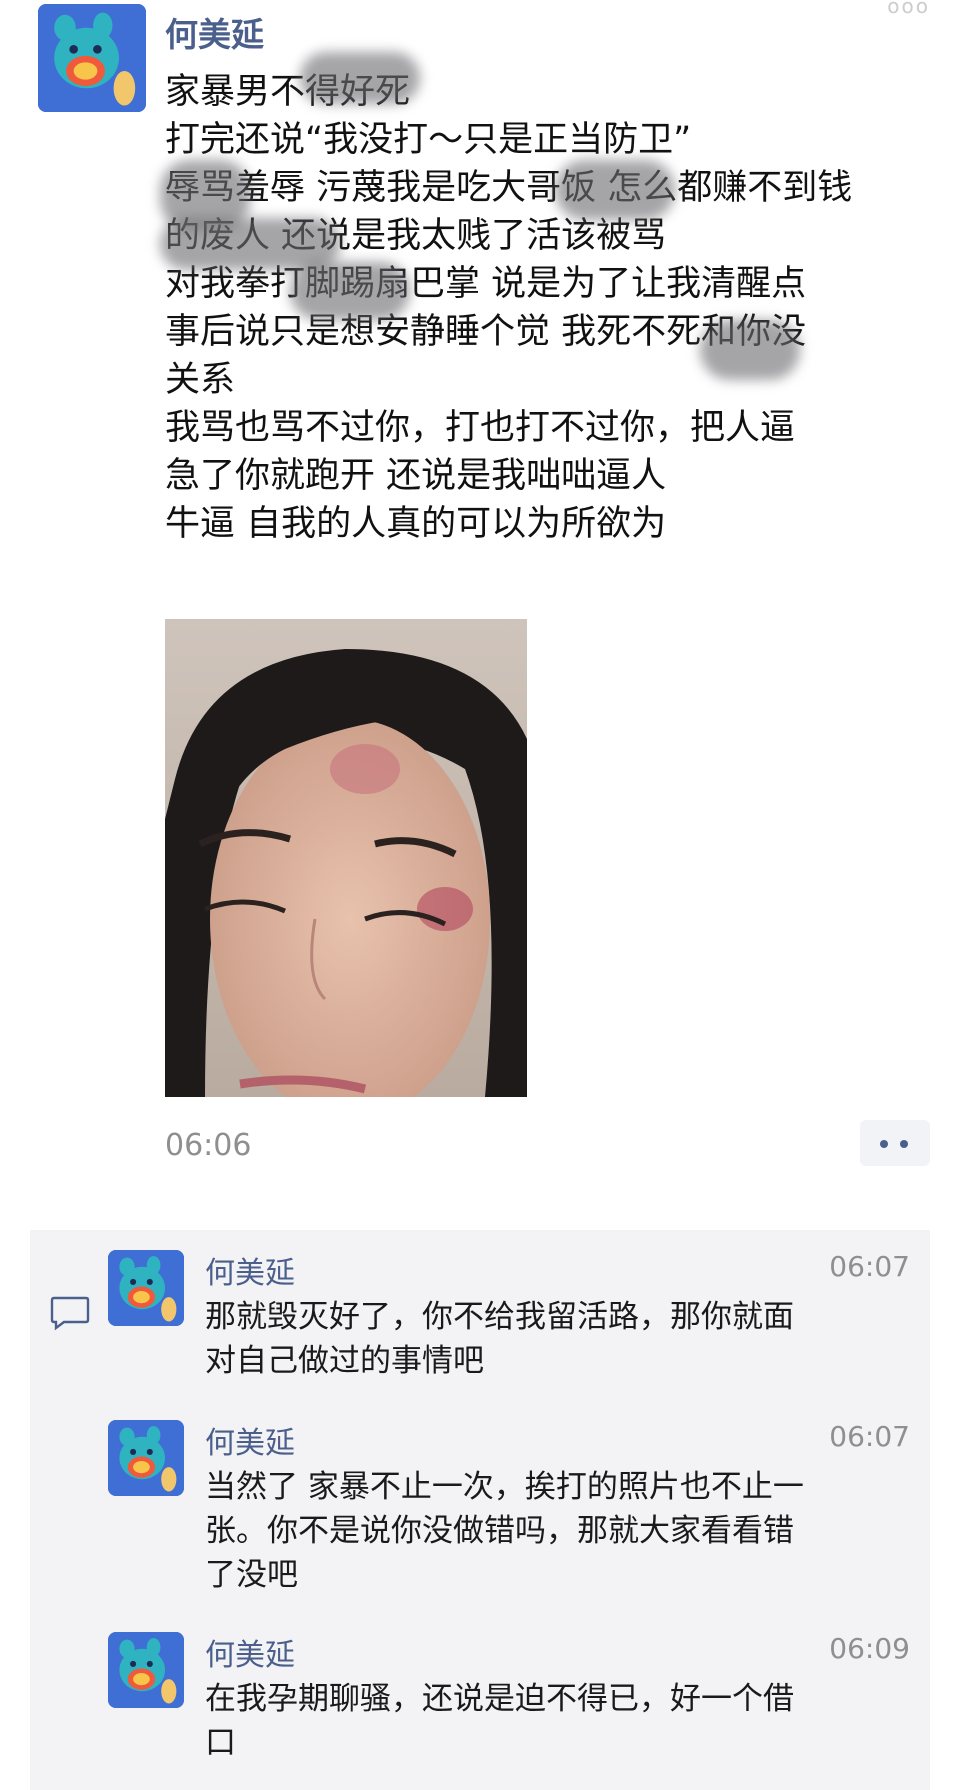  What do you see at coordinates (895, 1143) in the screenshot?
I see `more-dots-icon` at bounding box center [895, 1143].